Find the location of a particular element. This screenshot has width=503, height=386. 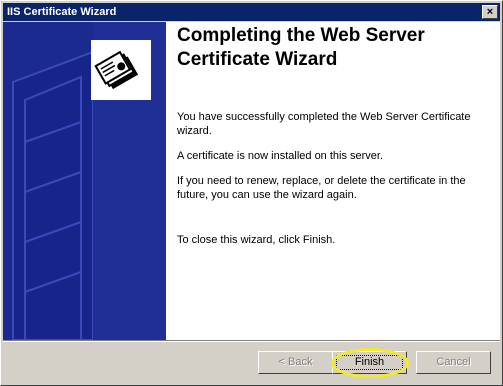

certificate-icon is located at coordinates (121, 70).